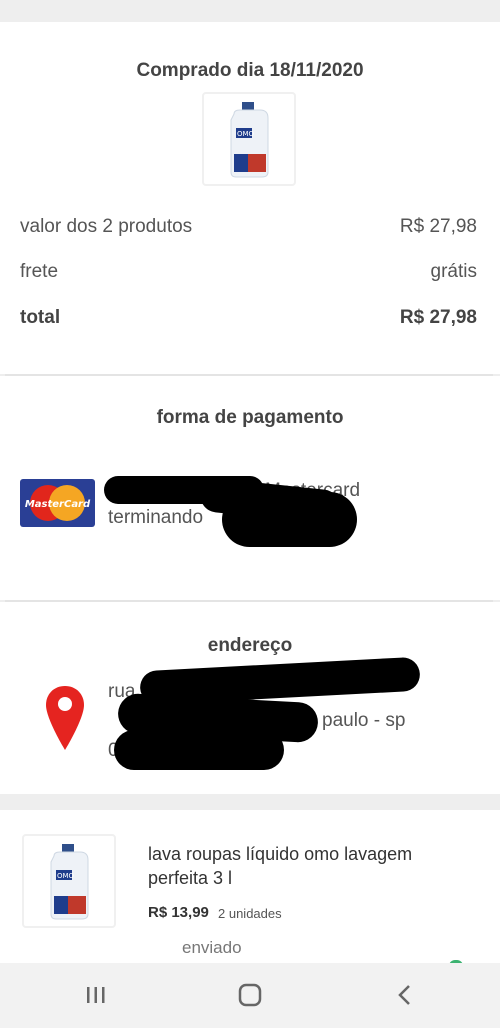  What do you see at coordinates (65, 718) in the screenshot?
I see `location-pin-icon` at bounding box center [65, 718].